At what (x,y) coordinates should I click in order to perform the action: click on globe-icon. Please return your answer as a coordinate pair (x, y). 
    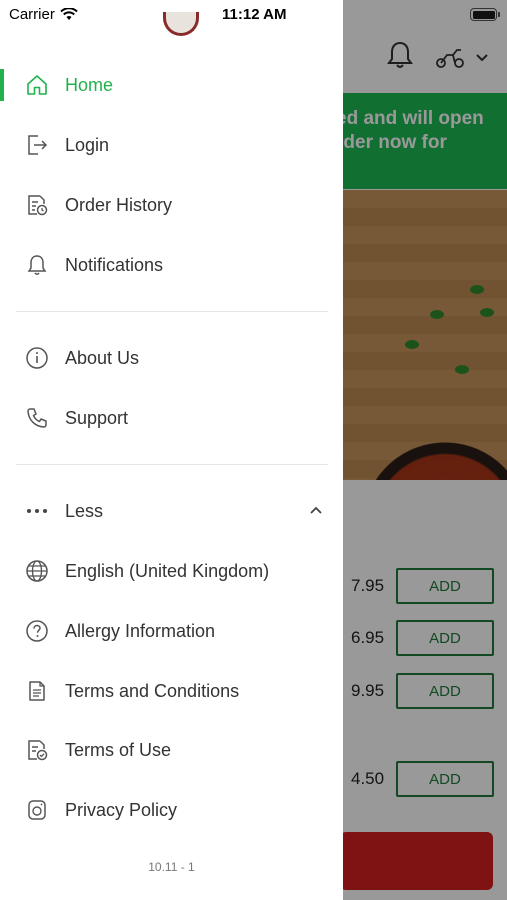
    Looking at the image, I should click on (37, 571).